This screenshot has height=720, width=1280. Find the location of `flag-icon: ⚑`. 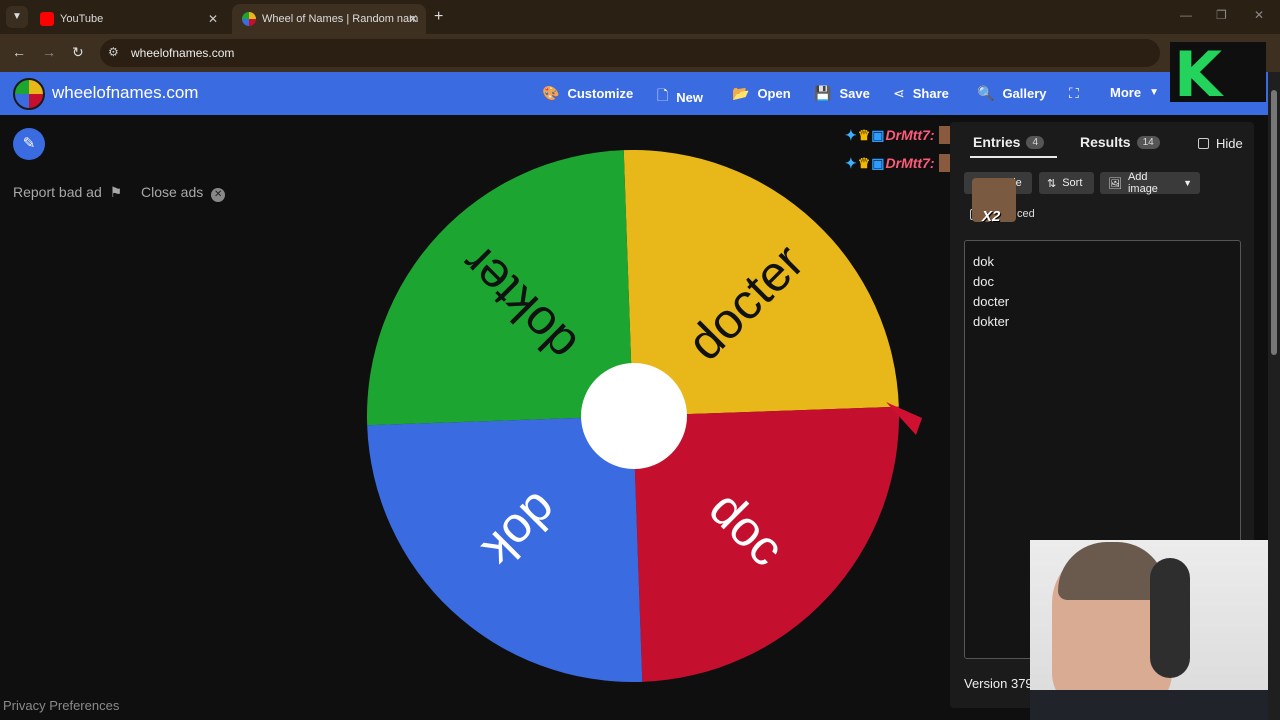

flag-icon: ⚑ is located at coordinates (116, 192).